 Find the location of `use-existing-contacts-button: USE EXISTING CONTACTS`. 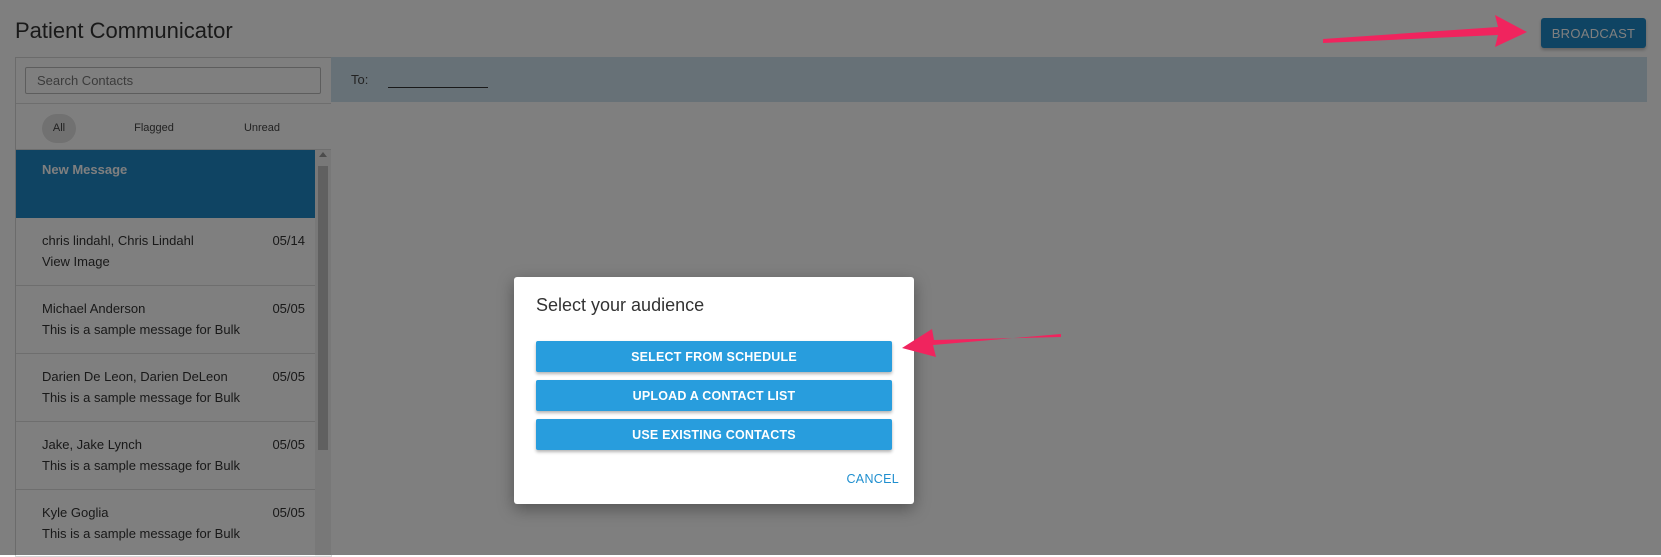

use-existing-contacts-button: USE EXISTING CONTACTS is located at coordinates (714, 434).